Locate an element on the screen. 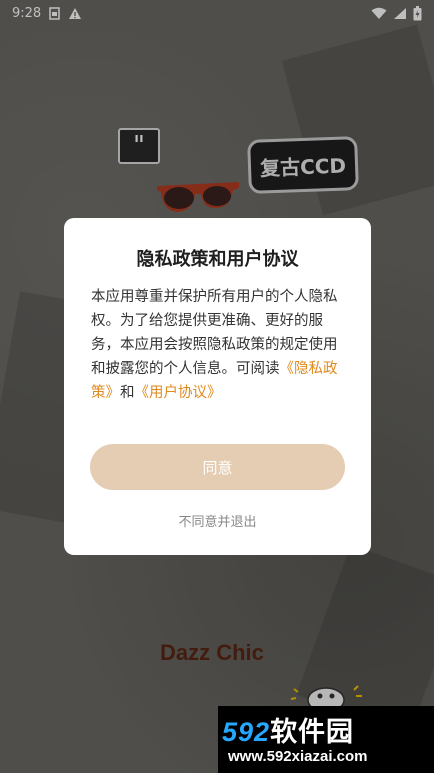 The height and width of the screenshot is (773, 434). dialog-title: 隐私政策和用户协议 is located at coordinates (217, 259).